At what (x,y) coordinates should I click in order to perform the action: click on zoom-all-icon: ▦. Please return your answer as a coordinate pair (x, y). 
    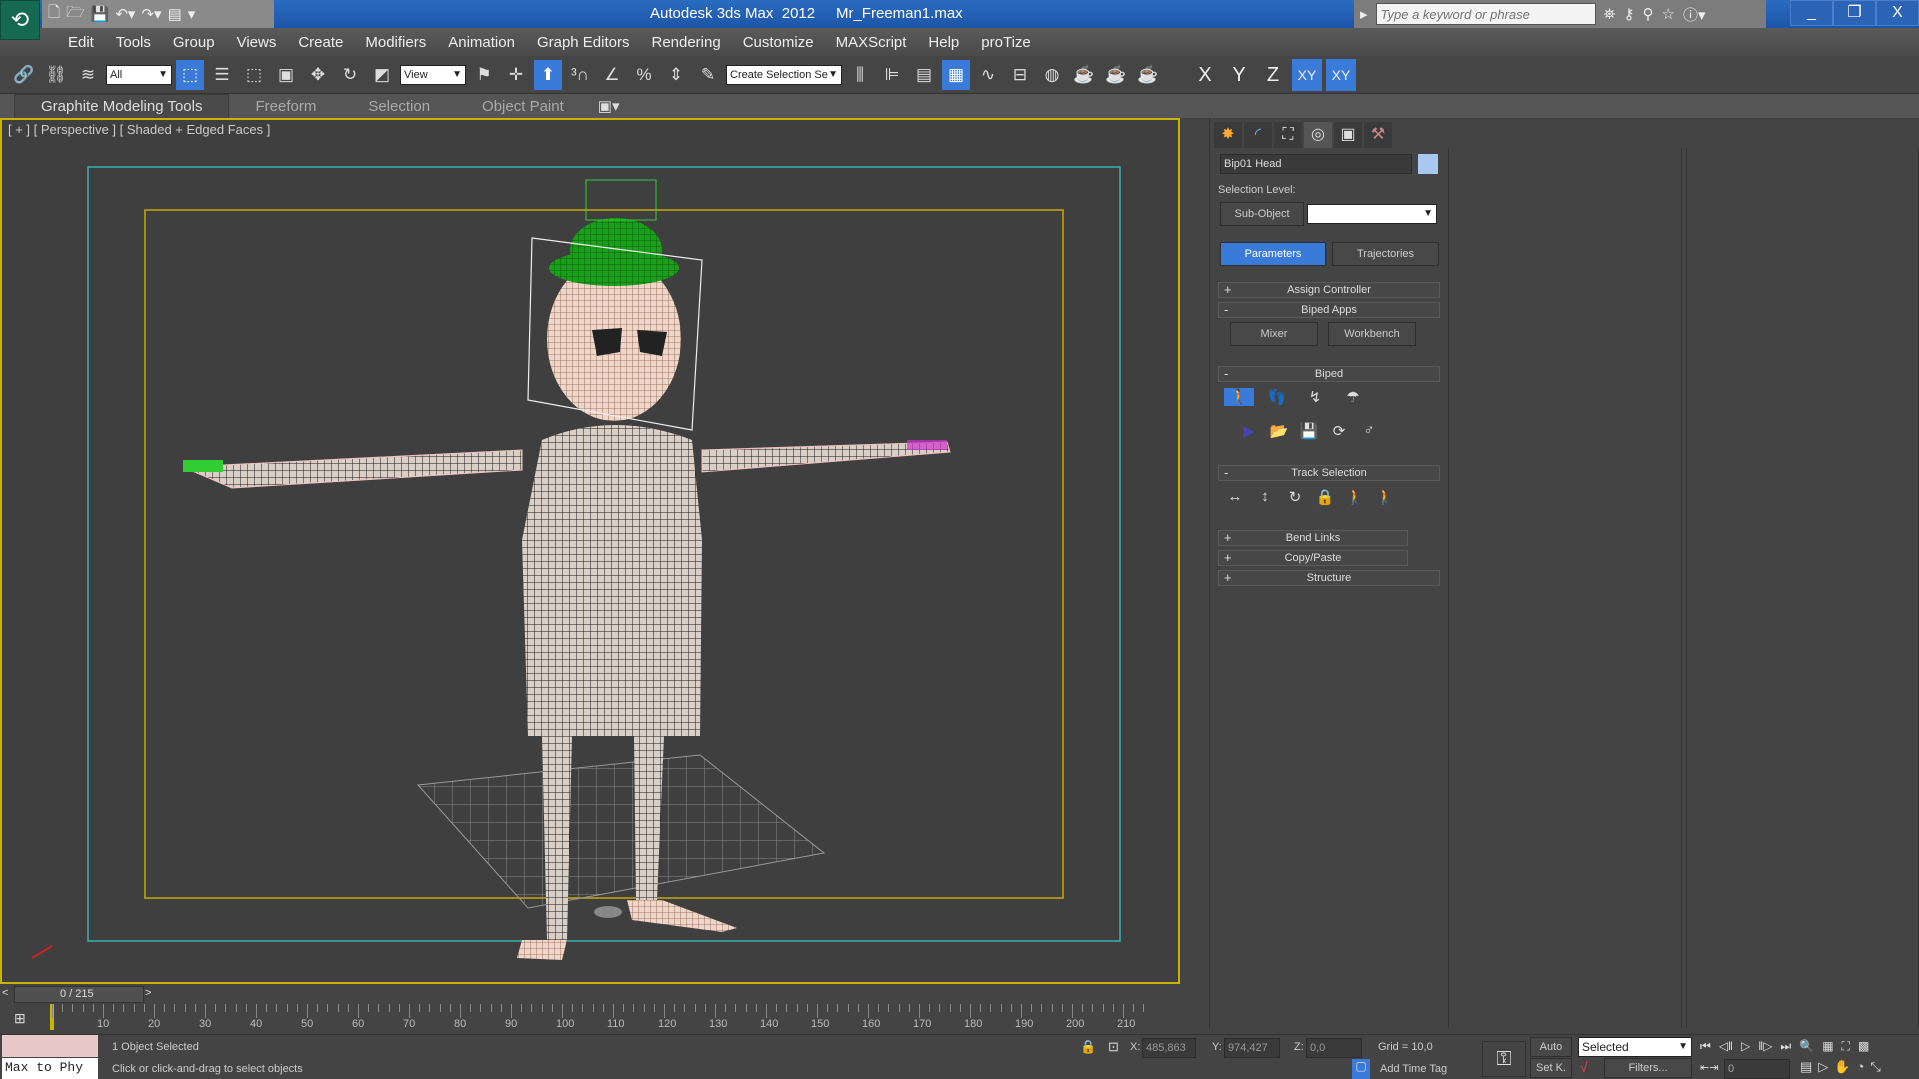
    Looking at the image, I should click on (1827, 1046).